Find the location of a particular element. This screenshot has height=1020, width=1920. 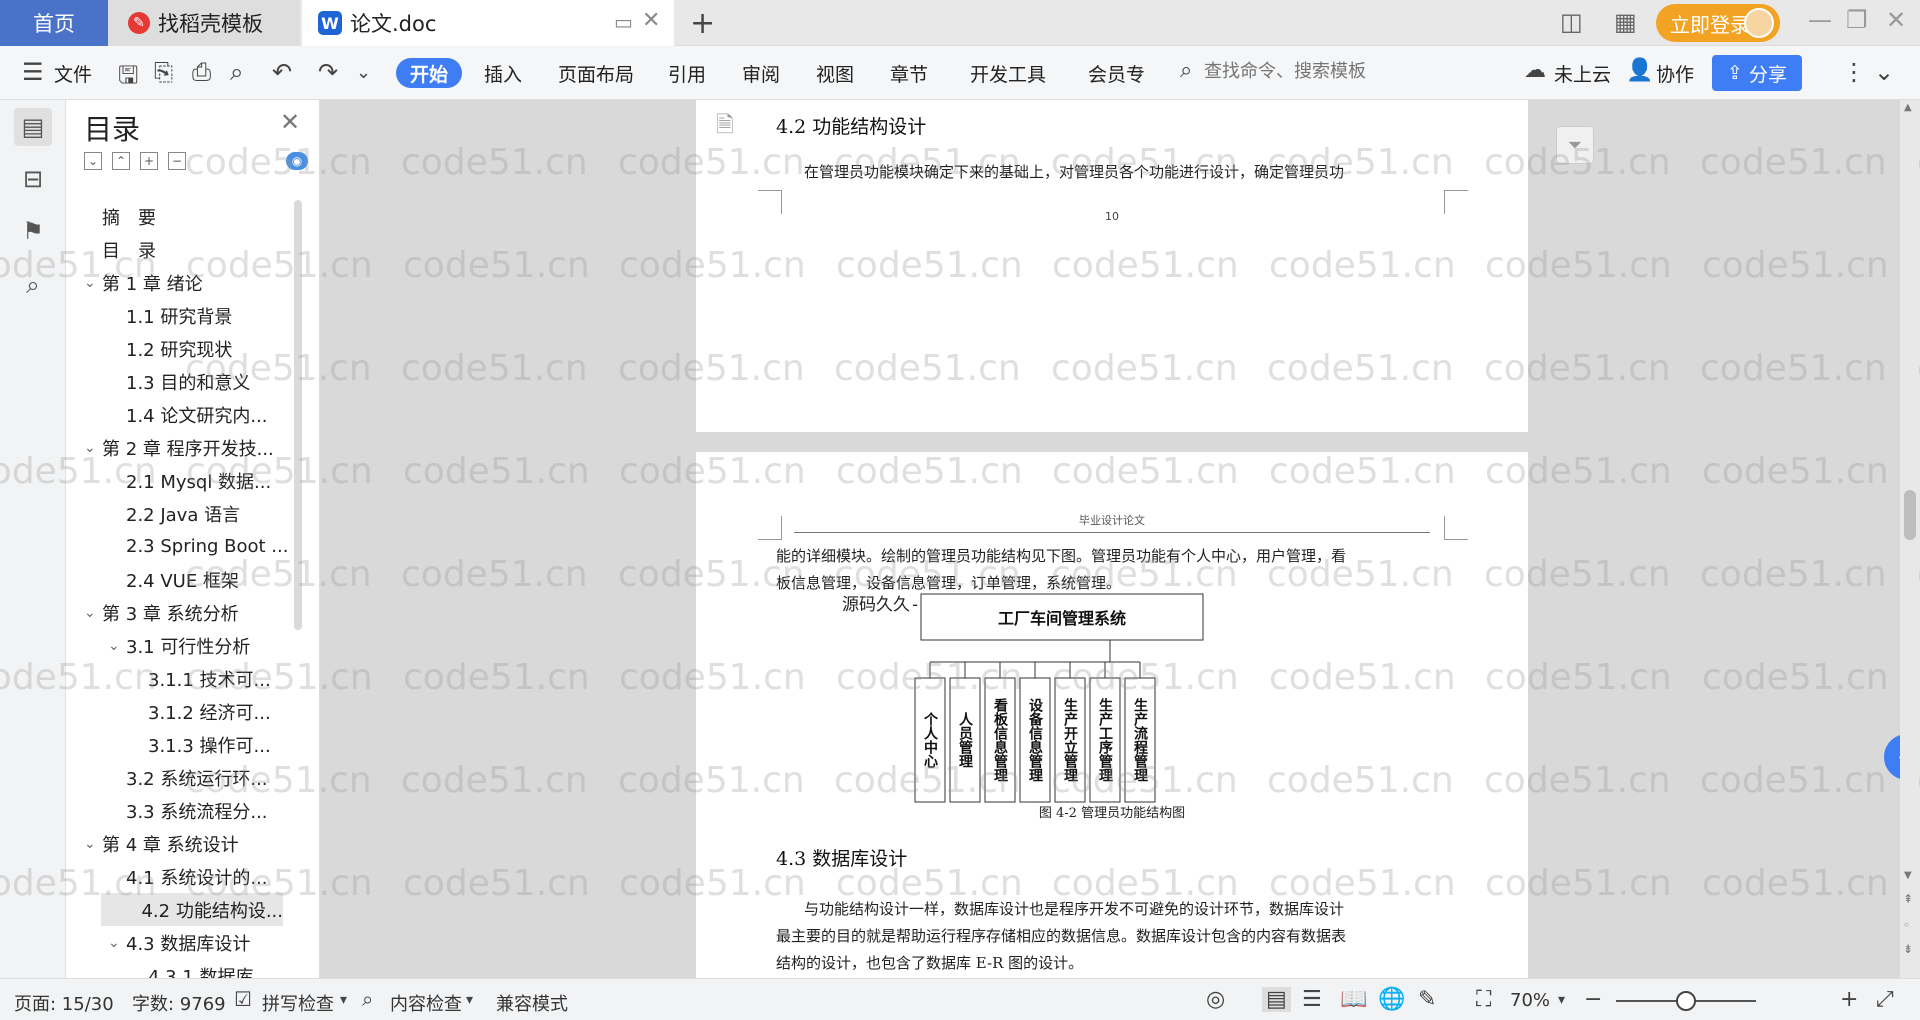

reading-view-icon: 📖 is located at coordinates (1353, 999).